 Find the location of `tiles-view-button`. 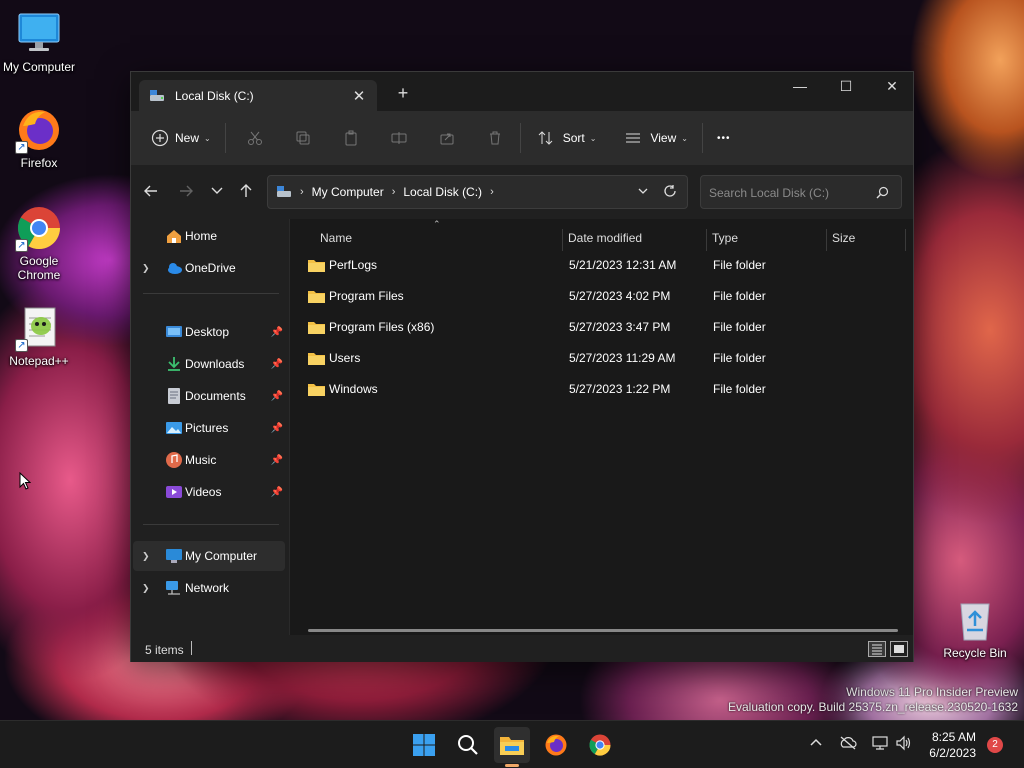

tiles-view-button is located at coordinates (899, 649).